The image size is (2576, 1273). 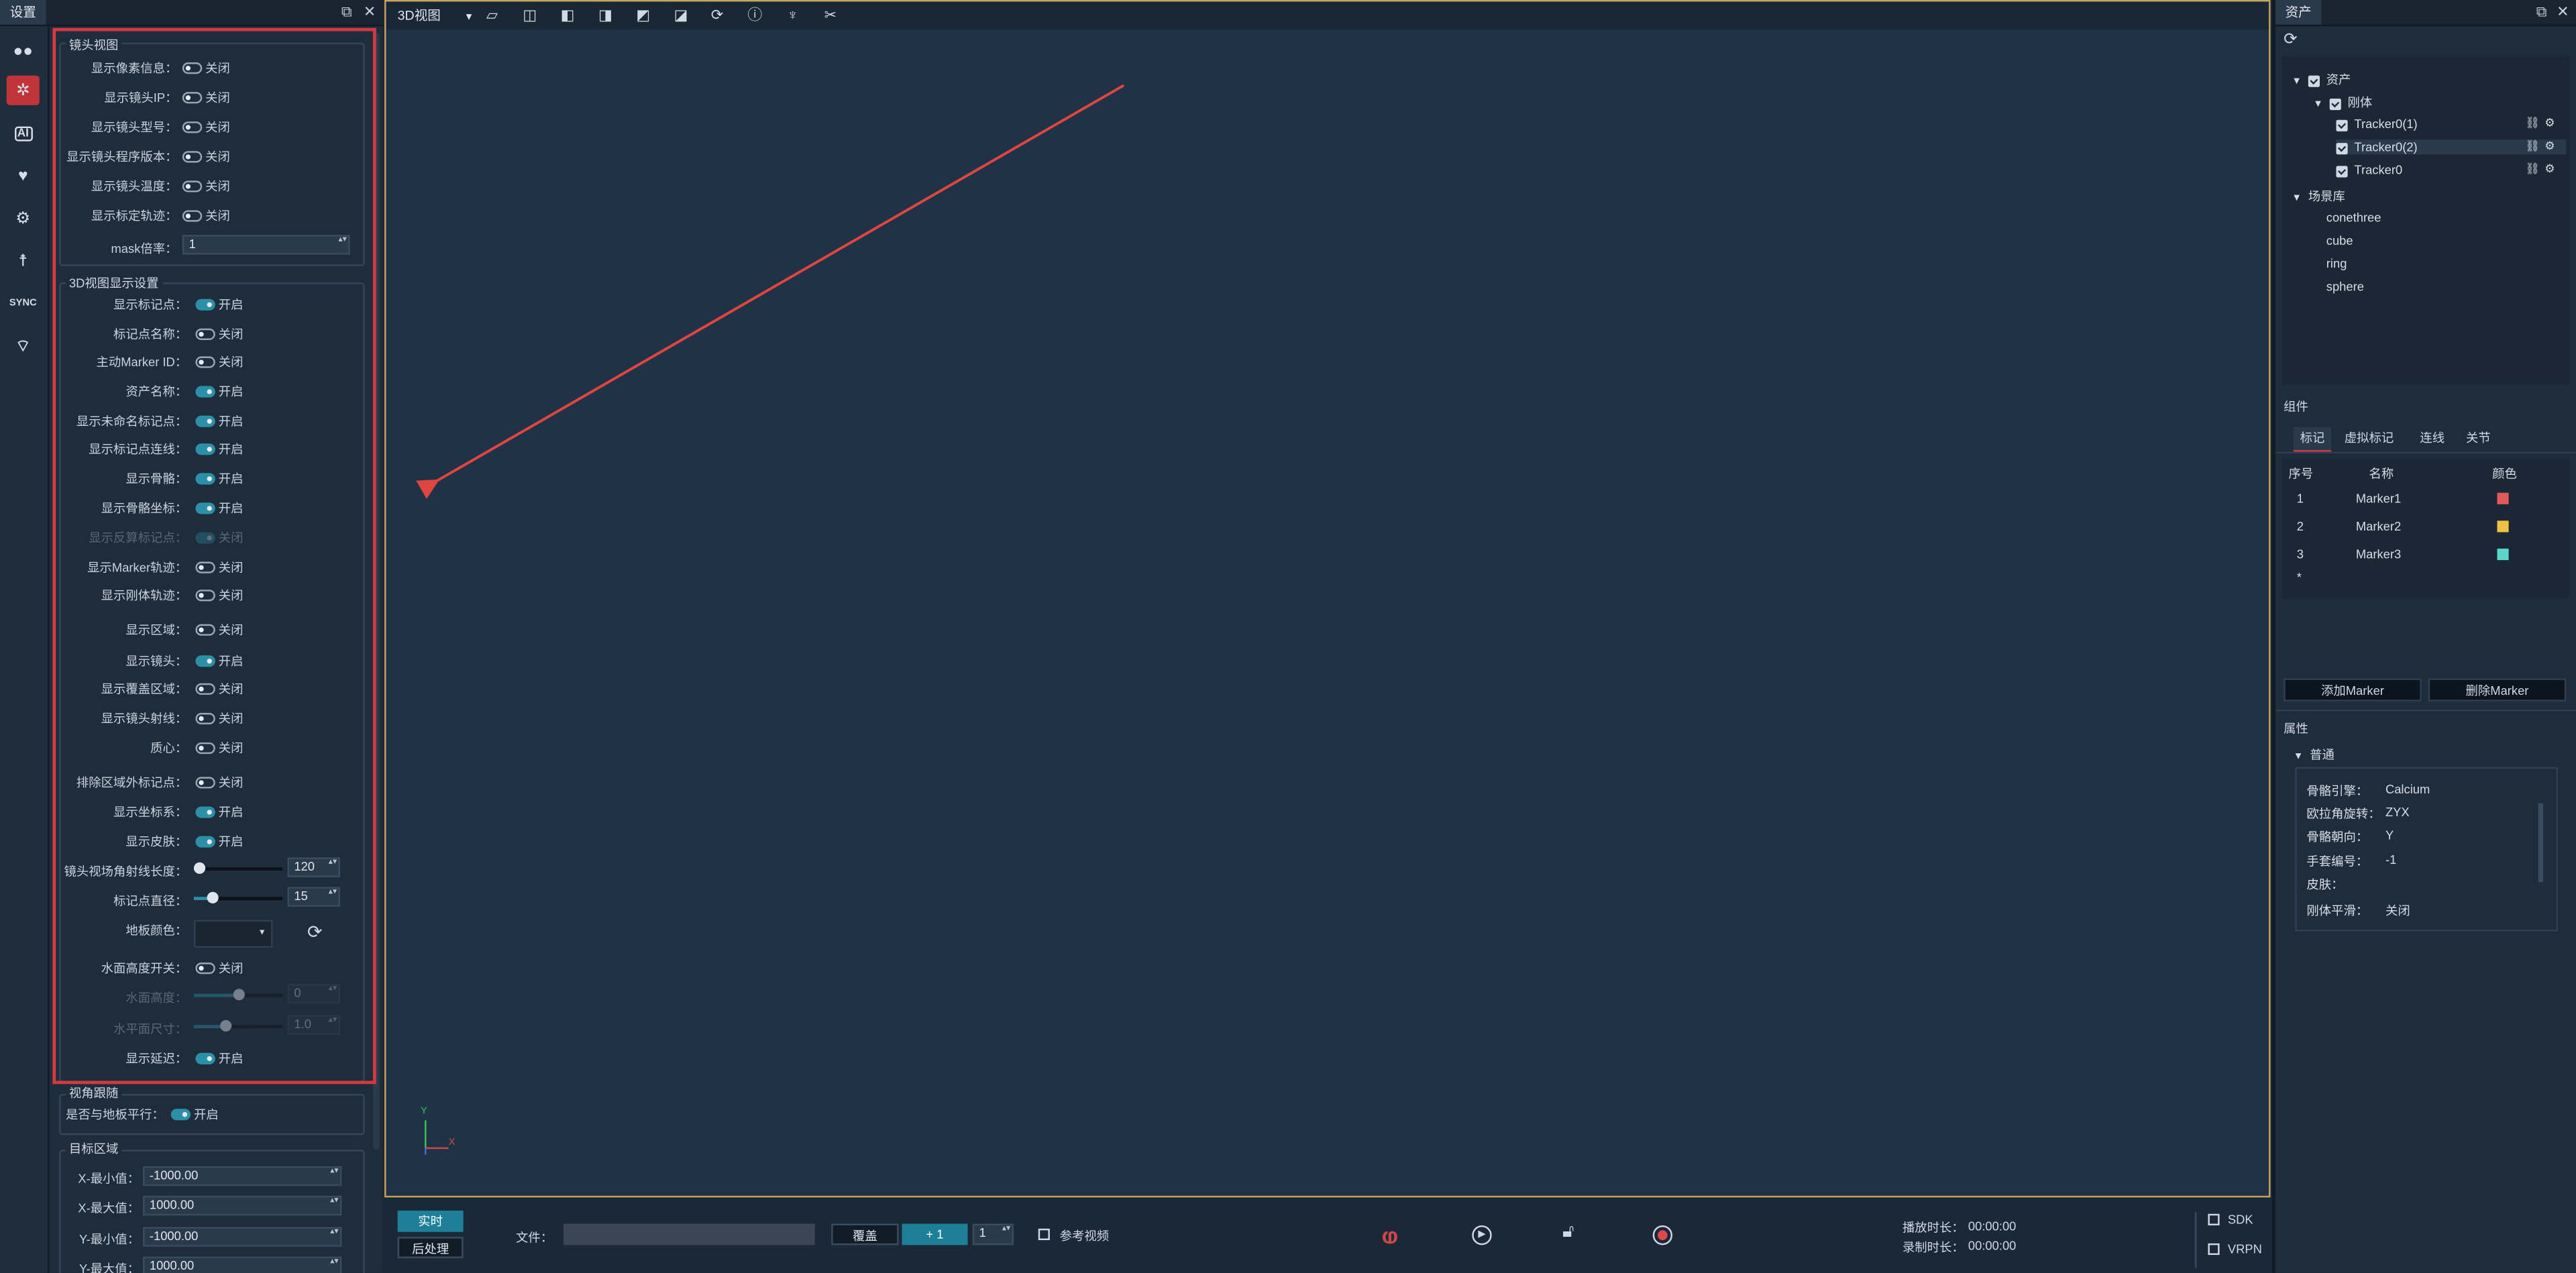 What do you see at coordinates (2342, 103) in the screenshot?
I see `tree-rigid: ▼ 刚体` at bounding box center [2342, 103].